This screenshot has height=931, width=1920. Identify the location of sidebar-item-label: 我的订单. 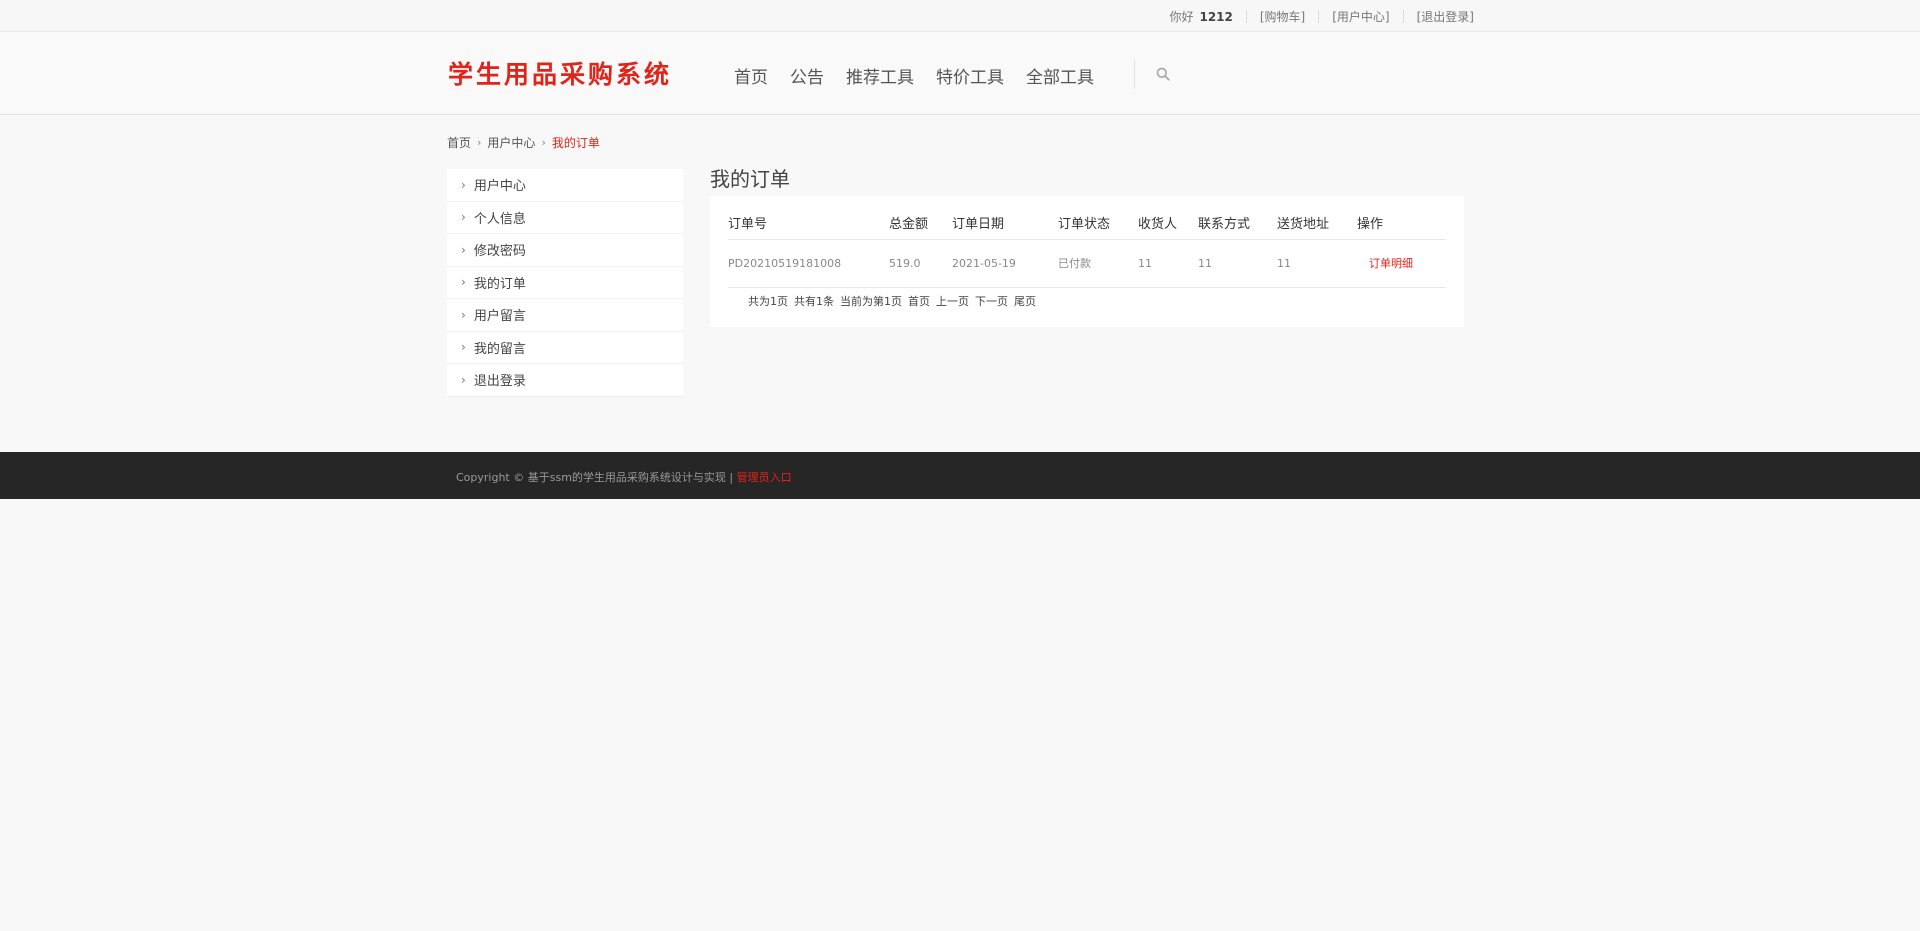
(499, 284).